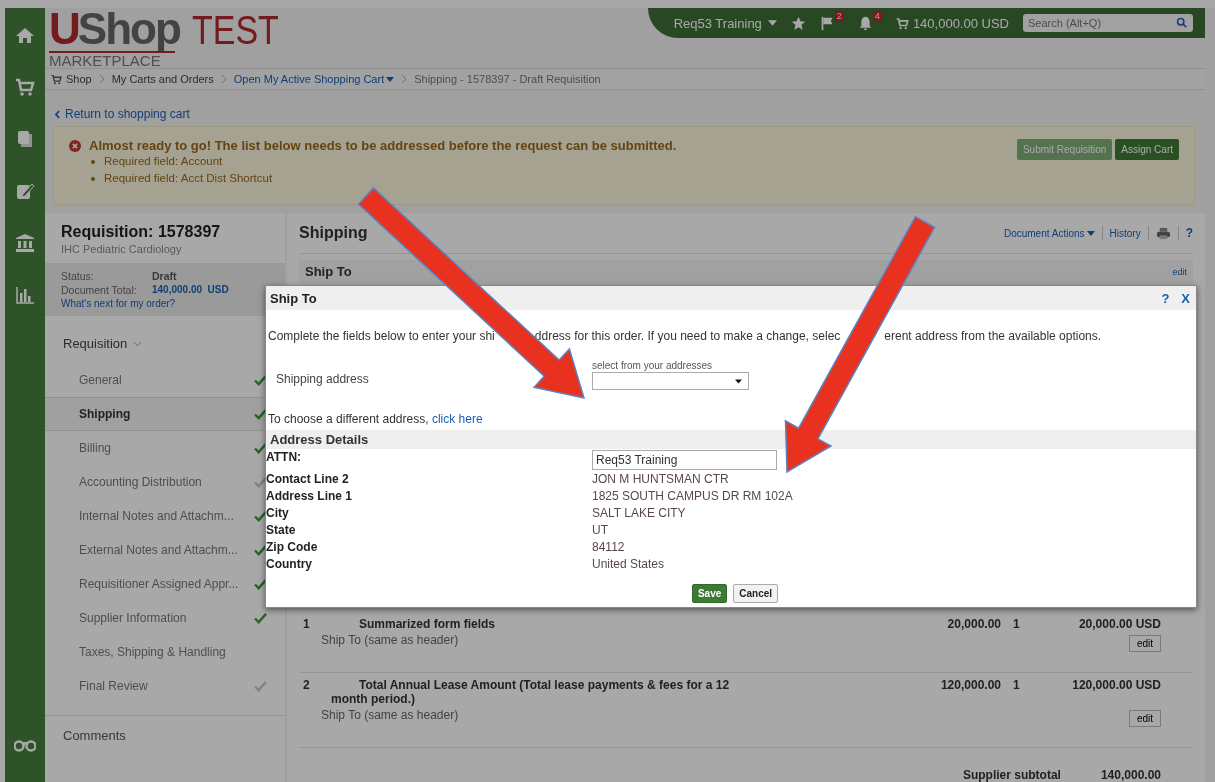 The image size is (1215, 782). Describe the element at coordinates (310, 496) in the screenshot. I see `field-label: Address Line 1` at that location.